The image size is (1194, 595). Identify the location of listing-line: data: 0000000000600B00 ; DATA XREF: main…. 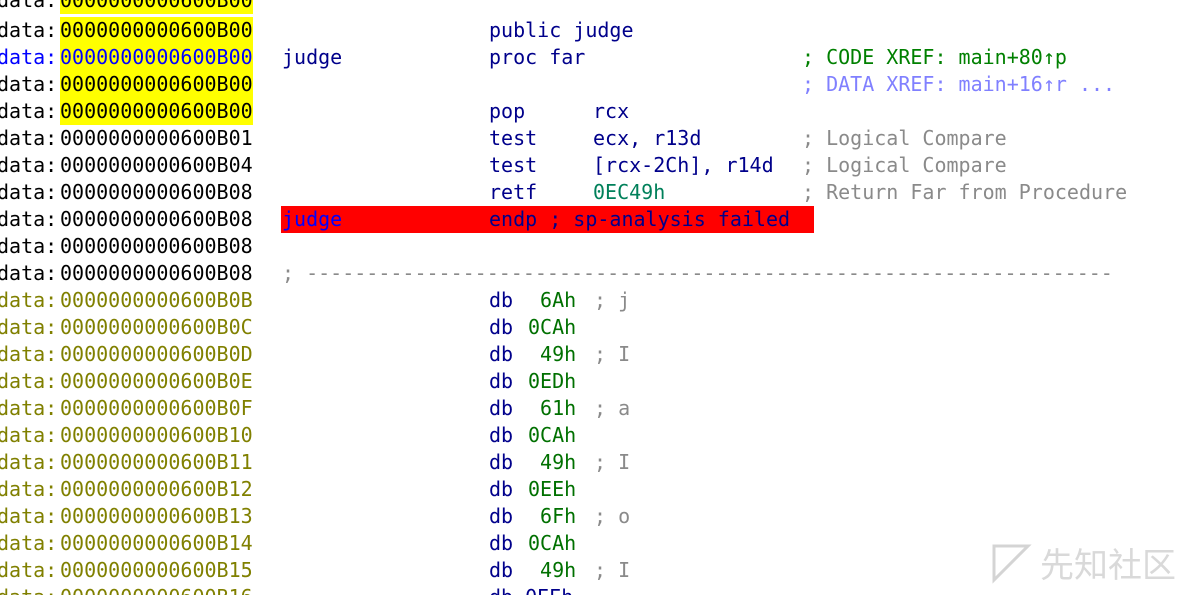
(597, 84).